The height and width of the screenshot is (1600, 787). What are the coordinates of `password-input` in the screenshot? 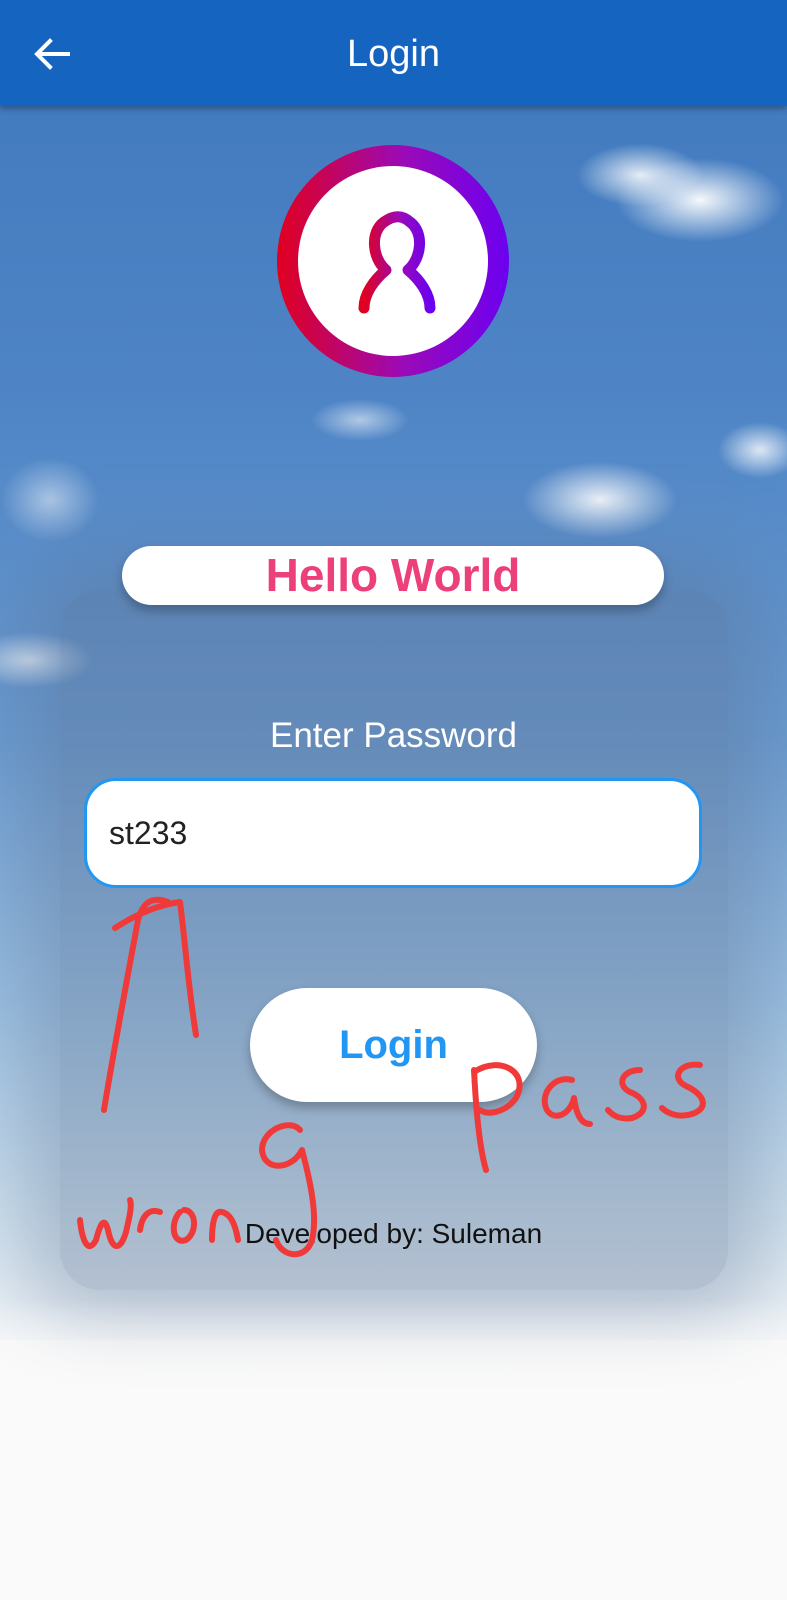 It's located at (393, 833).